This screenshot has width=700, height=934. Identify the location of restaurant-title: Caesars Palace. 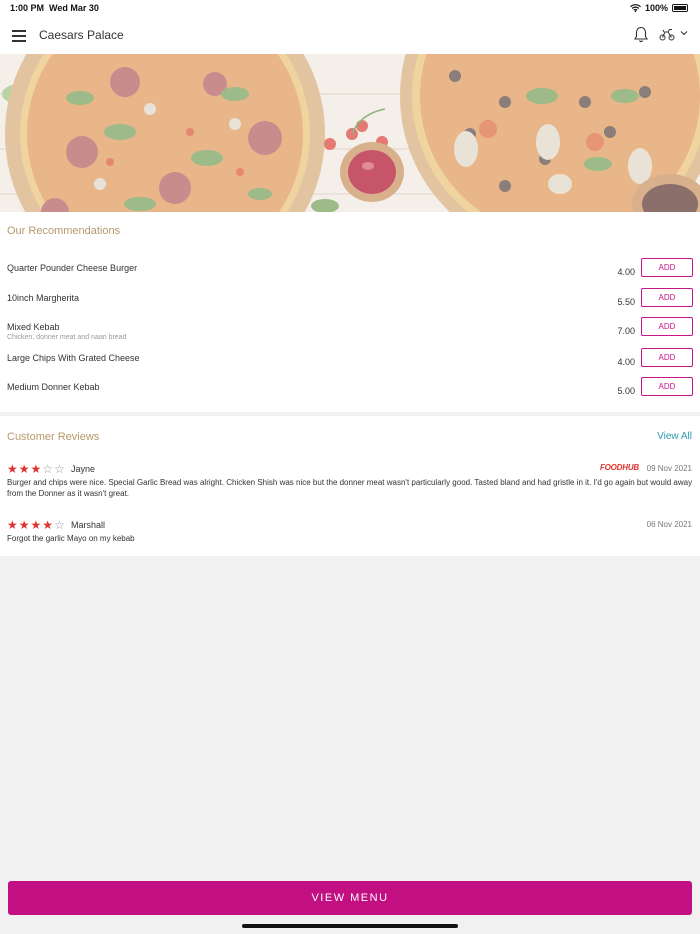
(81, 35).